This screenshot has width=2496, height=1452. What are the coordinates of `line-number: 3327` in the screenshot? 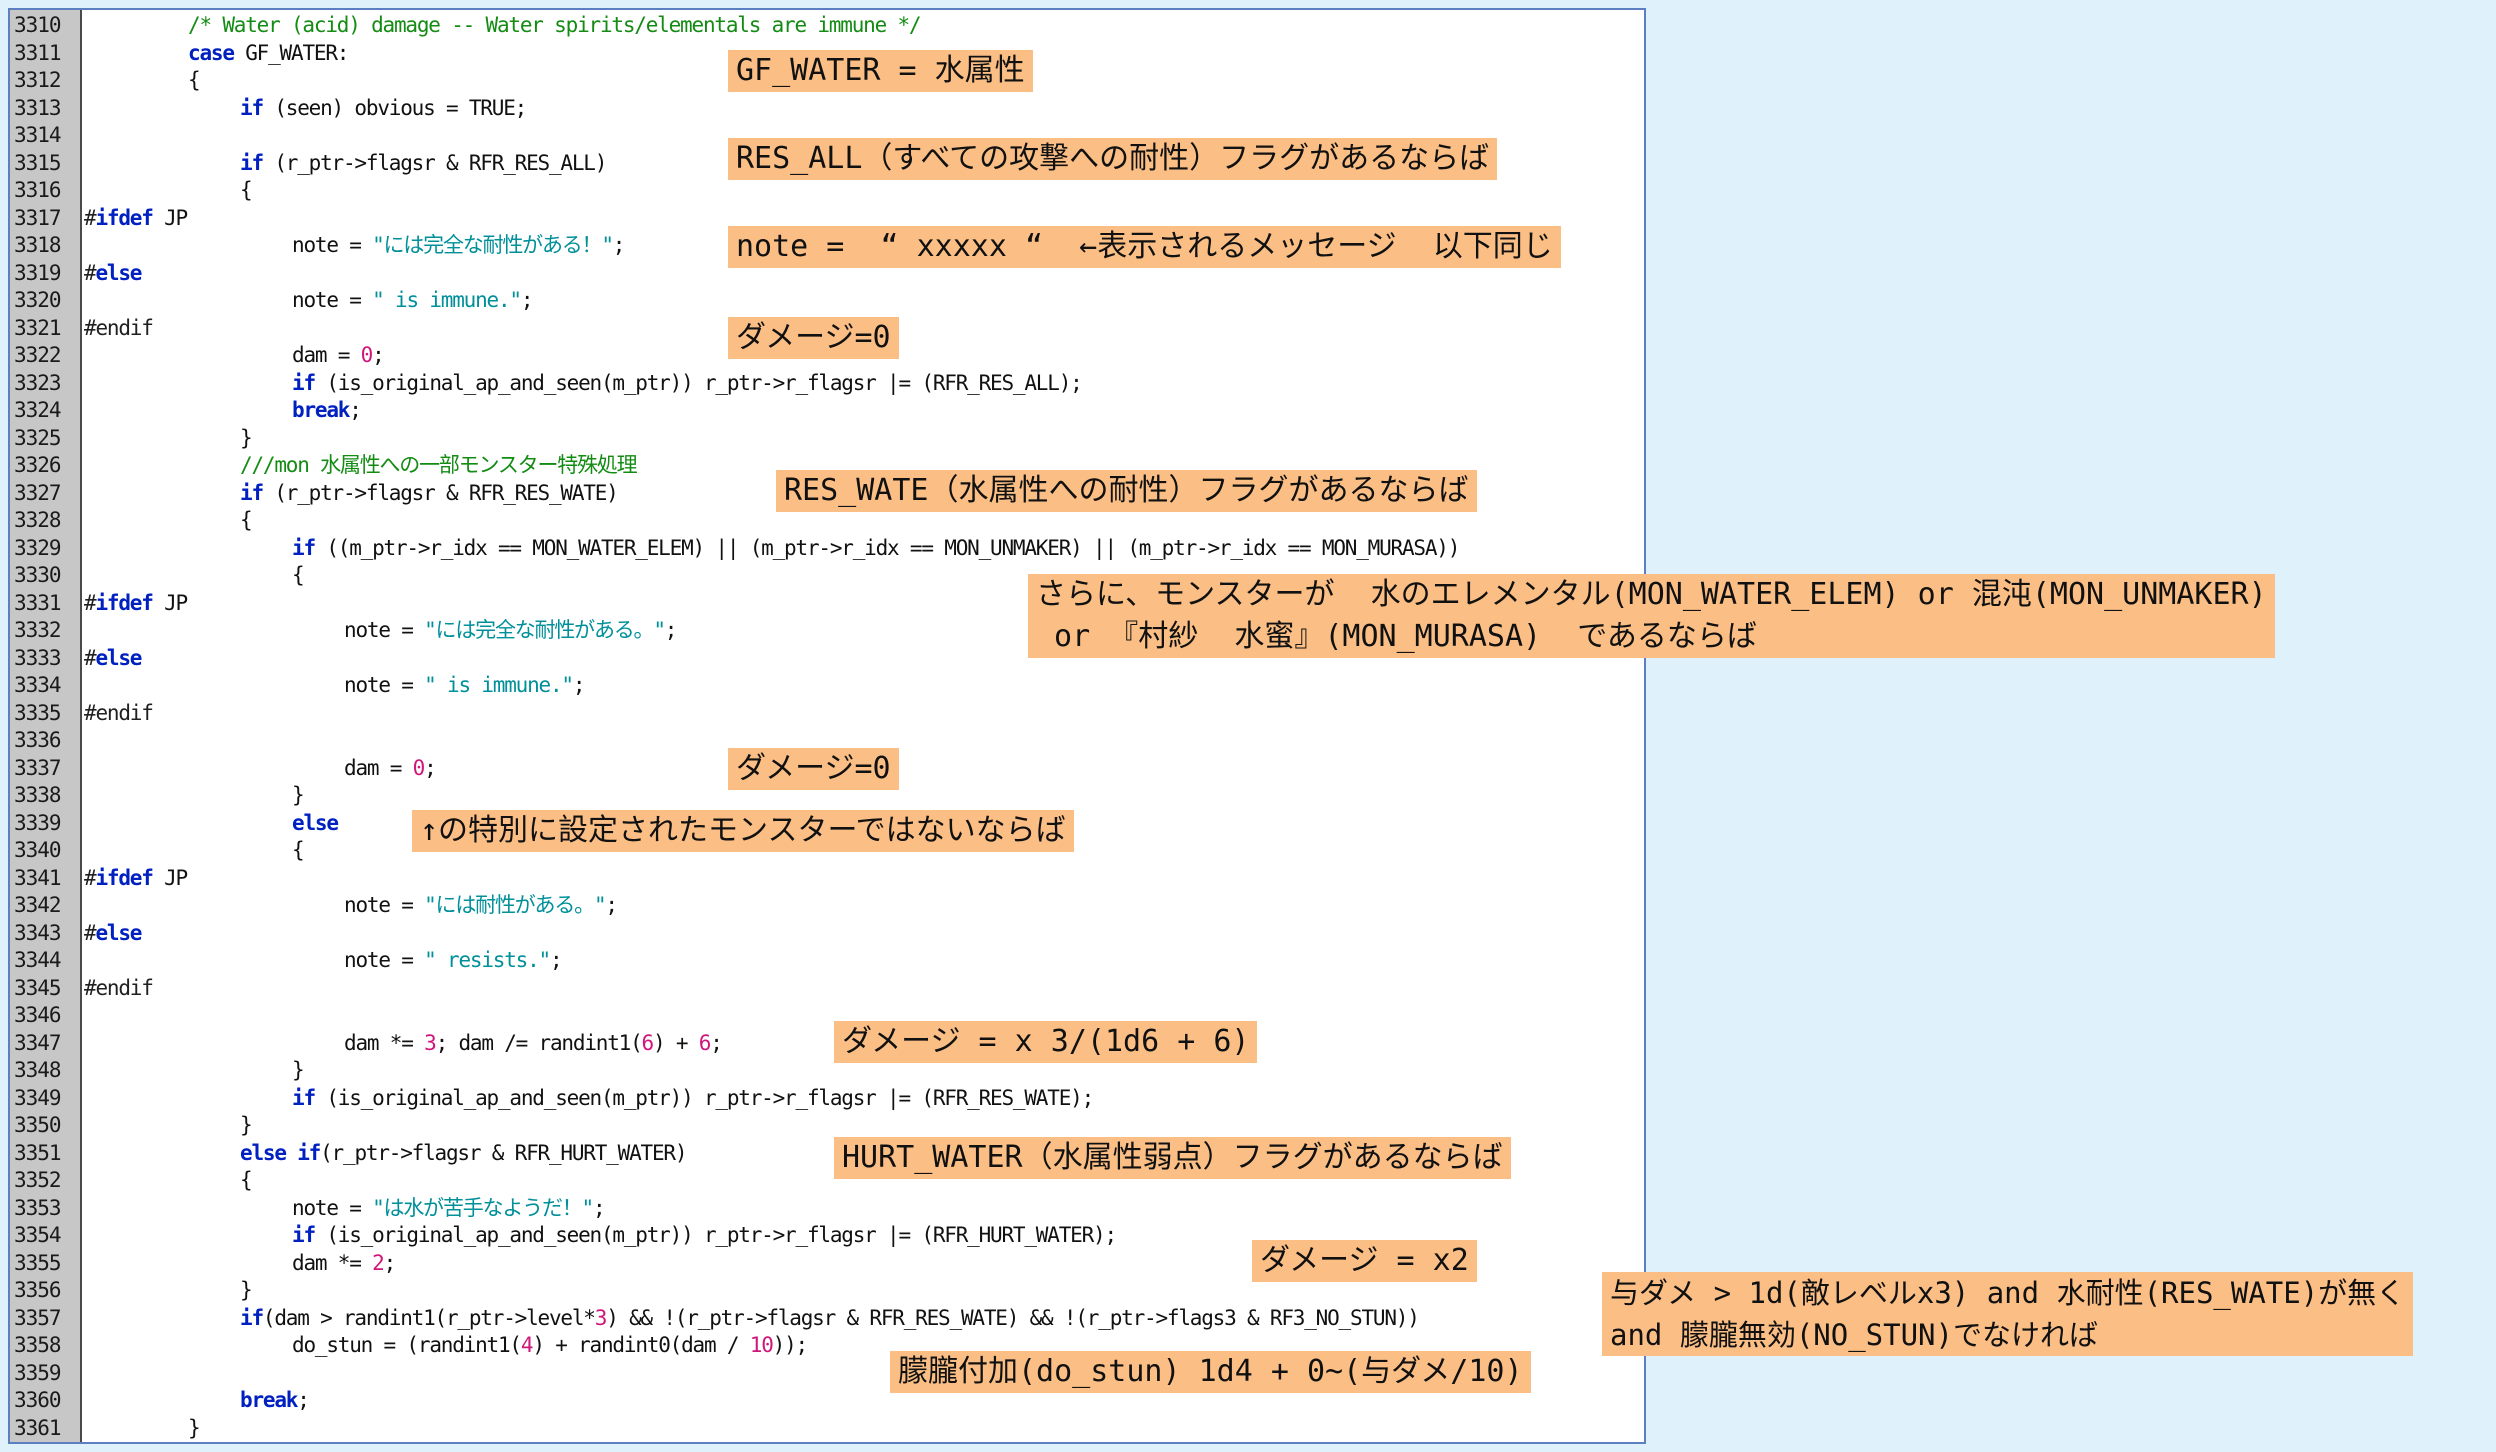 It's located at (38, 492).